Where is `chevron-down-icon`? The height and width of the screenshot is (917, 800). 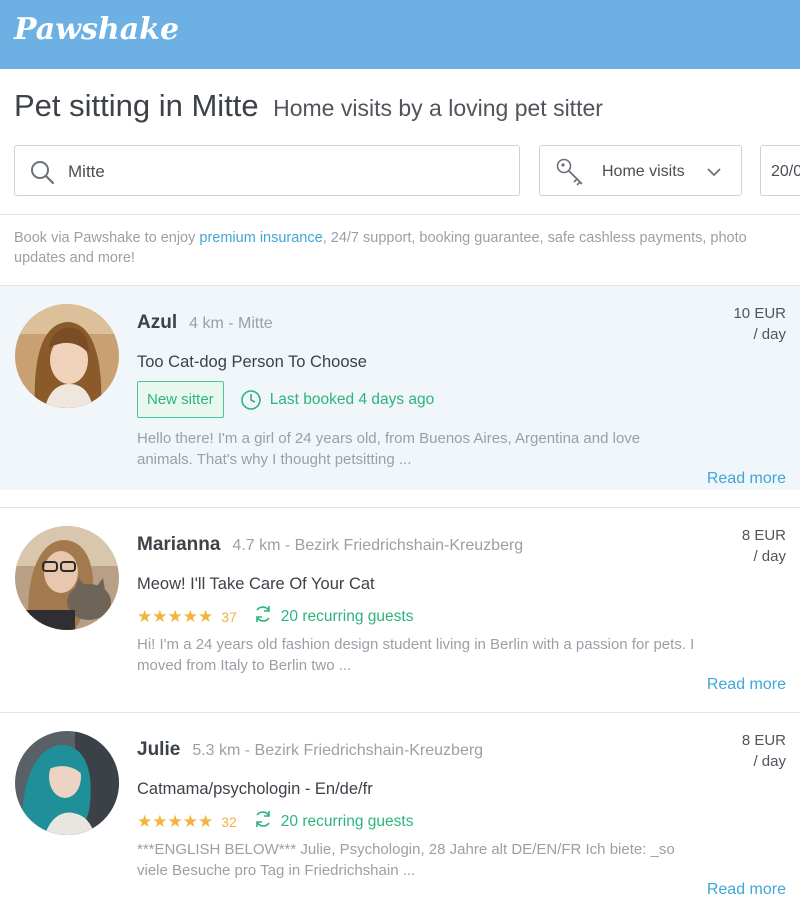 chevron-down-icon is located at coordinates (714, 174).